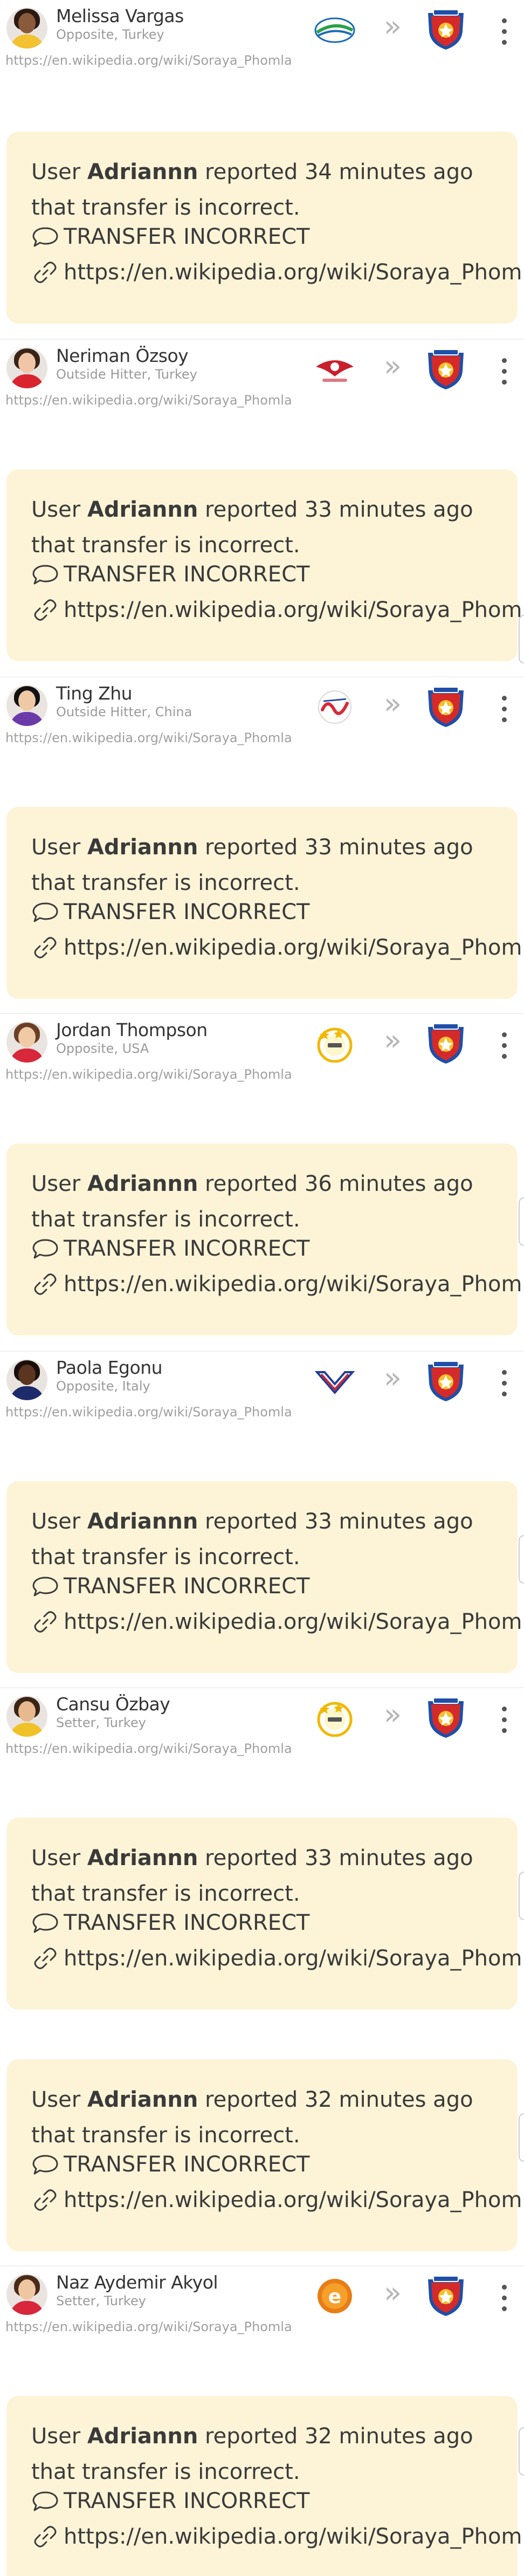  What do you see at coordinates (132, 1029) in the screenshot?
I see `player-name: Jordan Thompson` at bounding box center [132, 1029].